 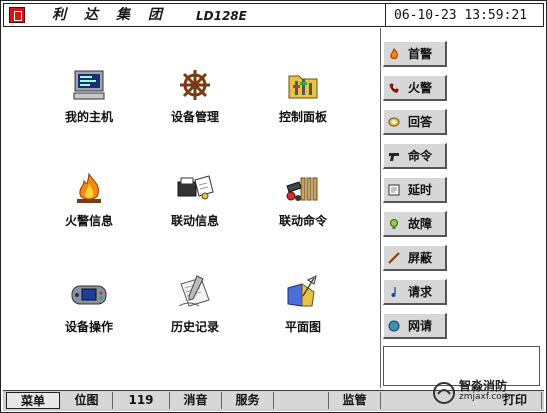 I want to click on request-button: 请求, so click(x=415, y=292).